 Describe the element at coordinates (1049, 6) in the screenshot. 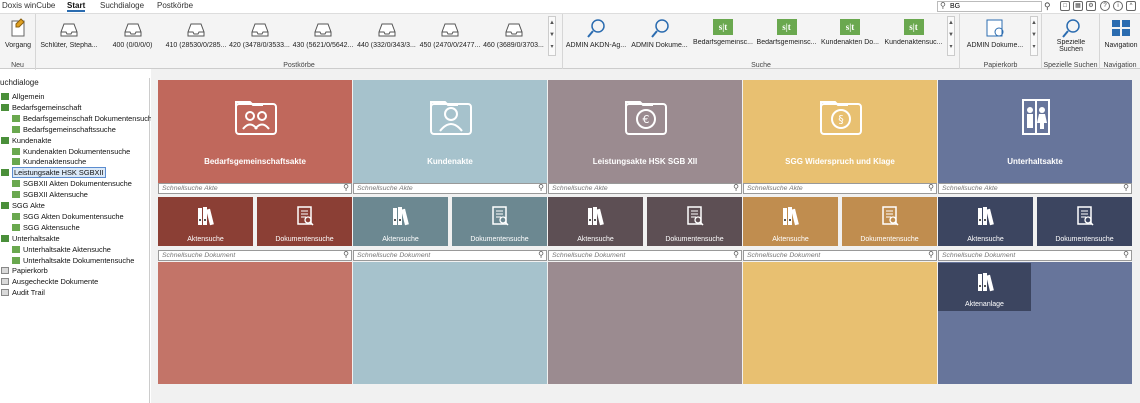

I see `search-go-icon: ⚲` at that location.